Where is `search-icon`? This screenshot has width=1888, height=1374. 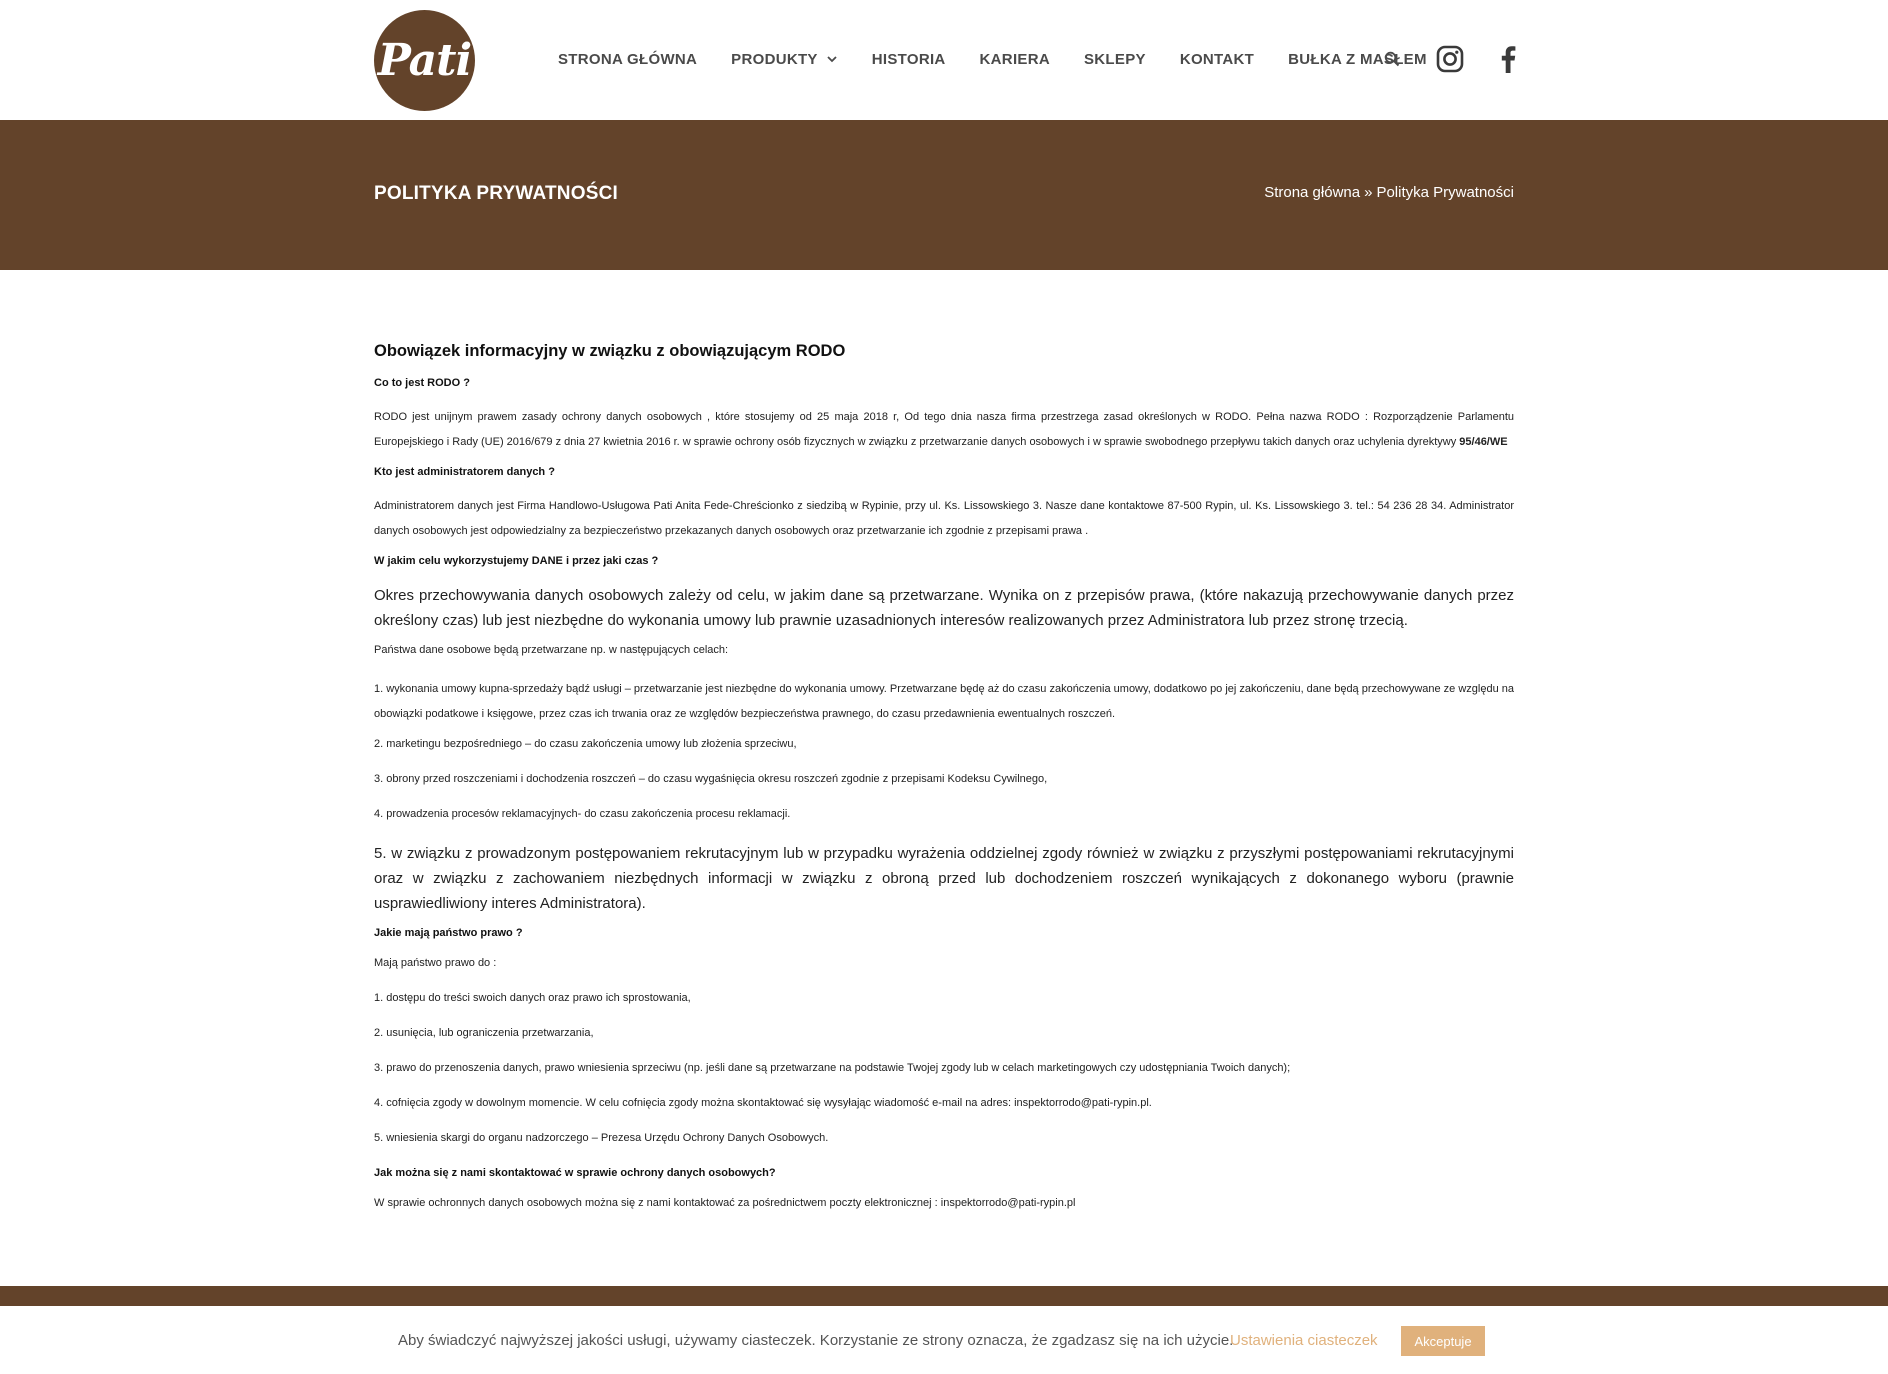 search-icon is located at coordinates (1392, 59).